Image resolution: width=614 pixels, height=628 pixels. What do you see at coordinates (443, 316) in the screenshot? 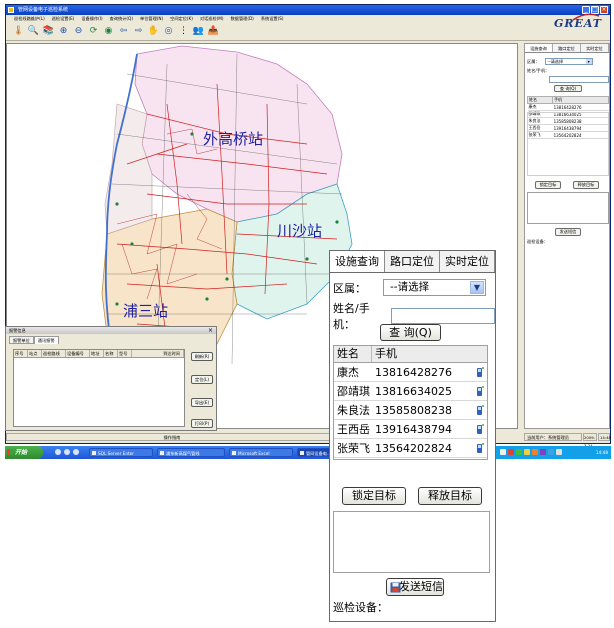
I see `name-phone-input` at bounding box center [443, 316].